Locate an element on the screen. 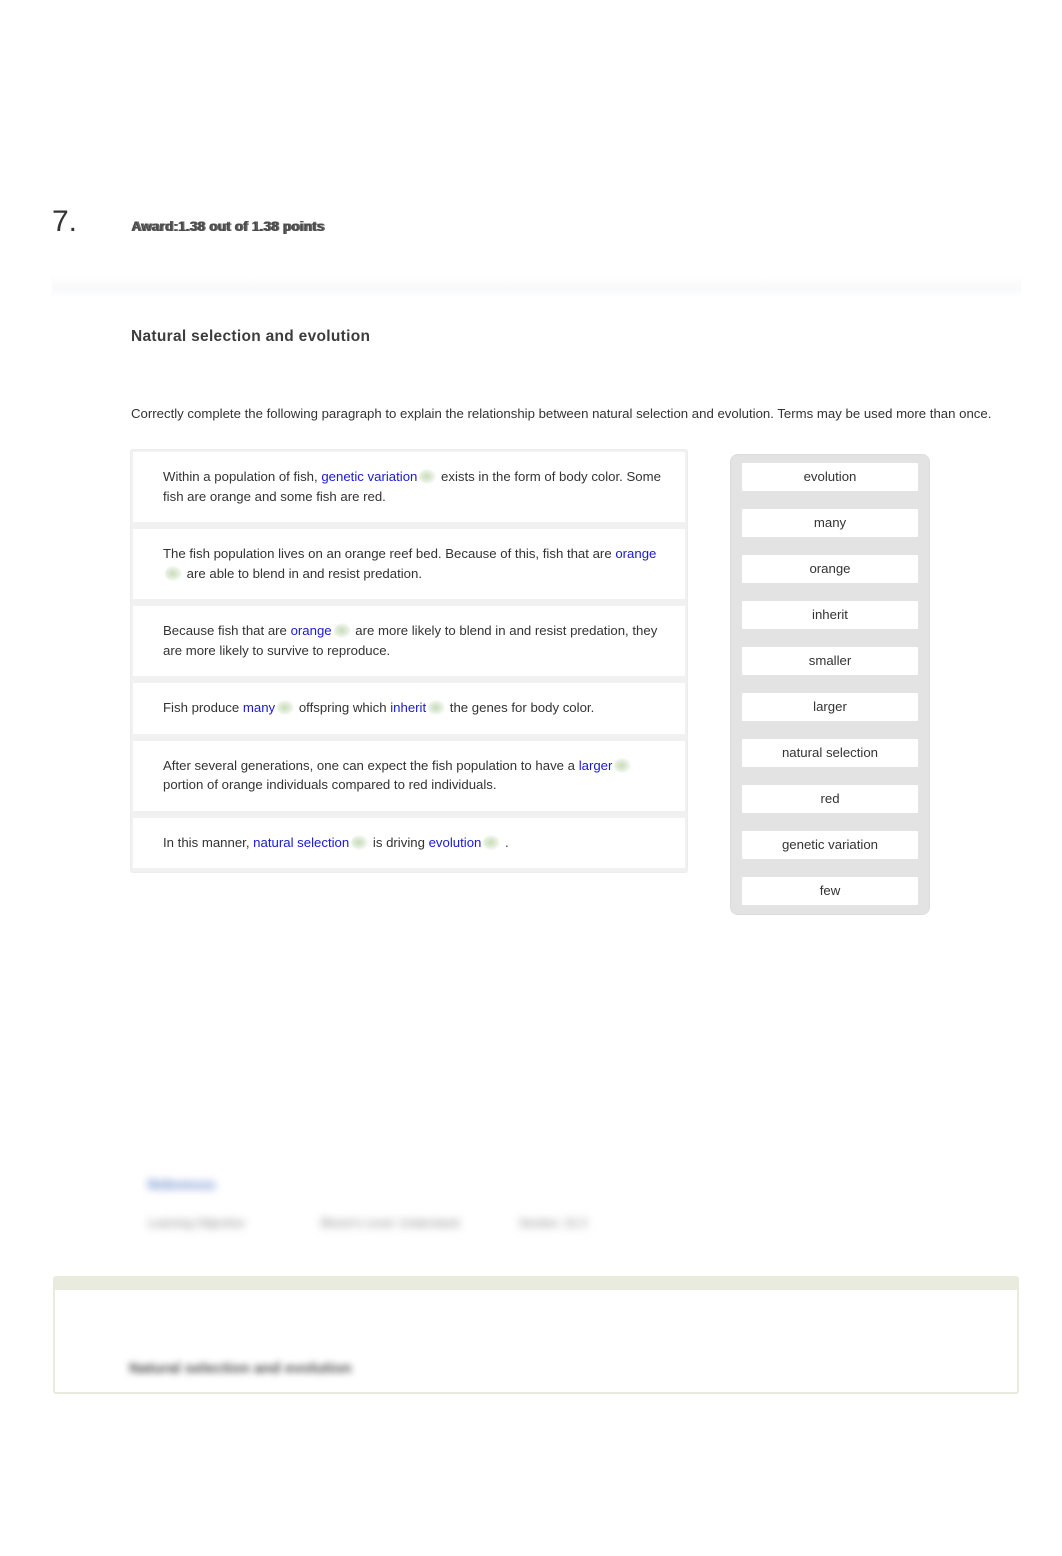 This screenshot has height=1556, width=1062. award-text: Award:1.38 out of 1.38 points is located at coordinates (227, 226).